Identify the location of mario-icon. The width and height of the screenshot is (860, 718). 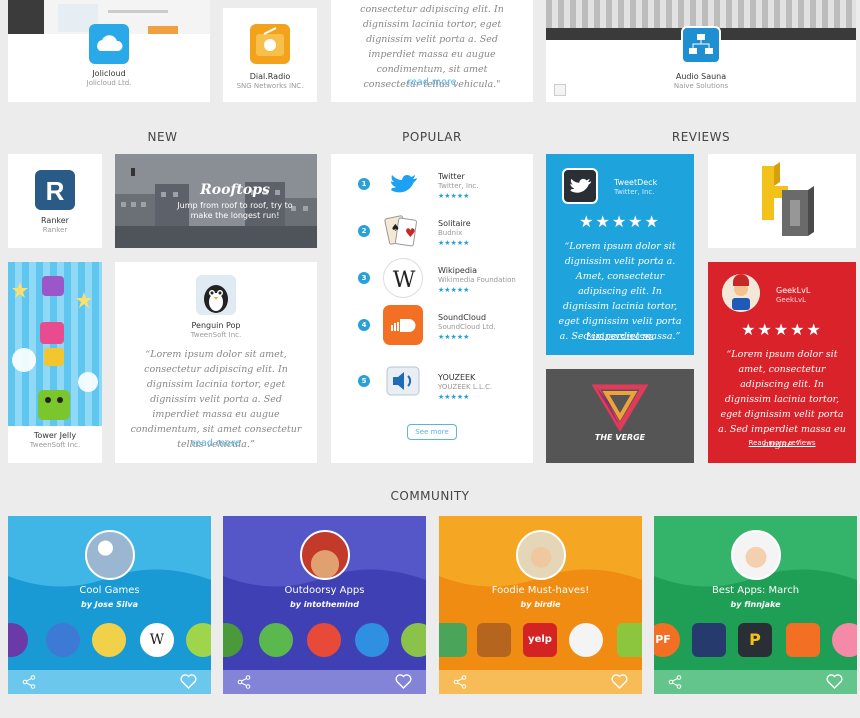
(109, 640).